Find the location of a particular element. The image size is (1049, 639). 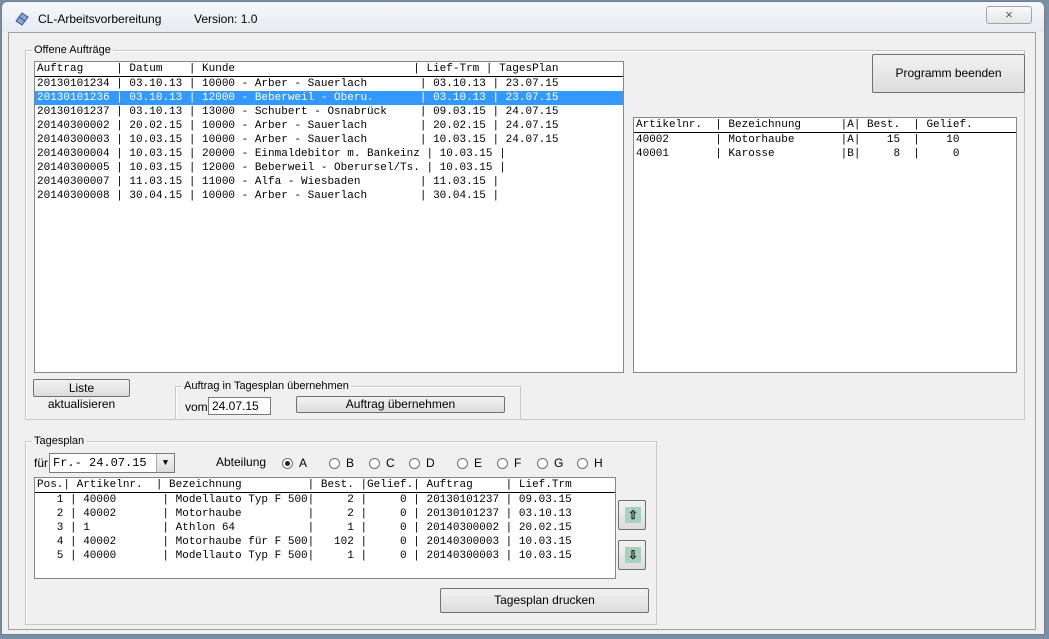

app-icon is located at coordinates (22, 19).